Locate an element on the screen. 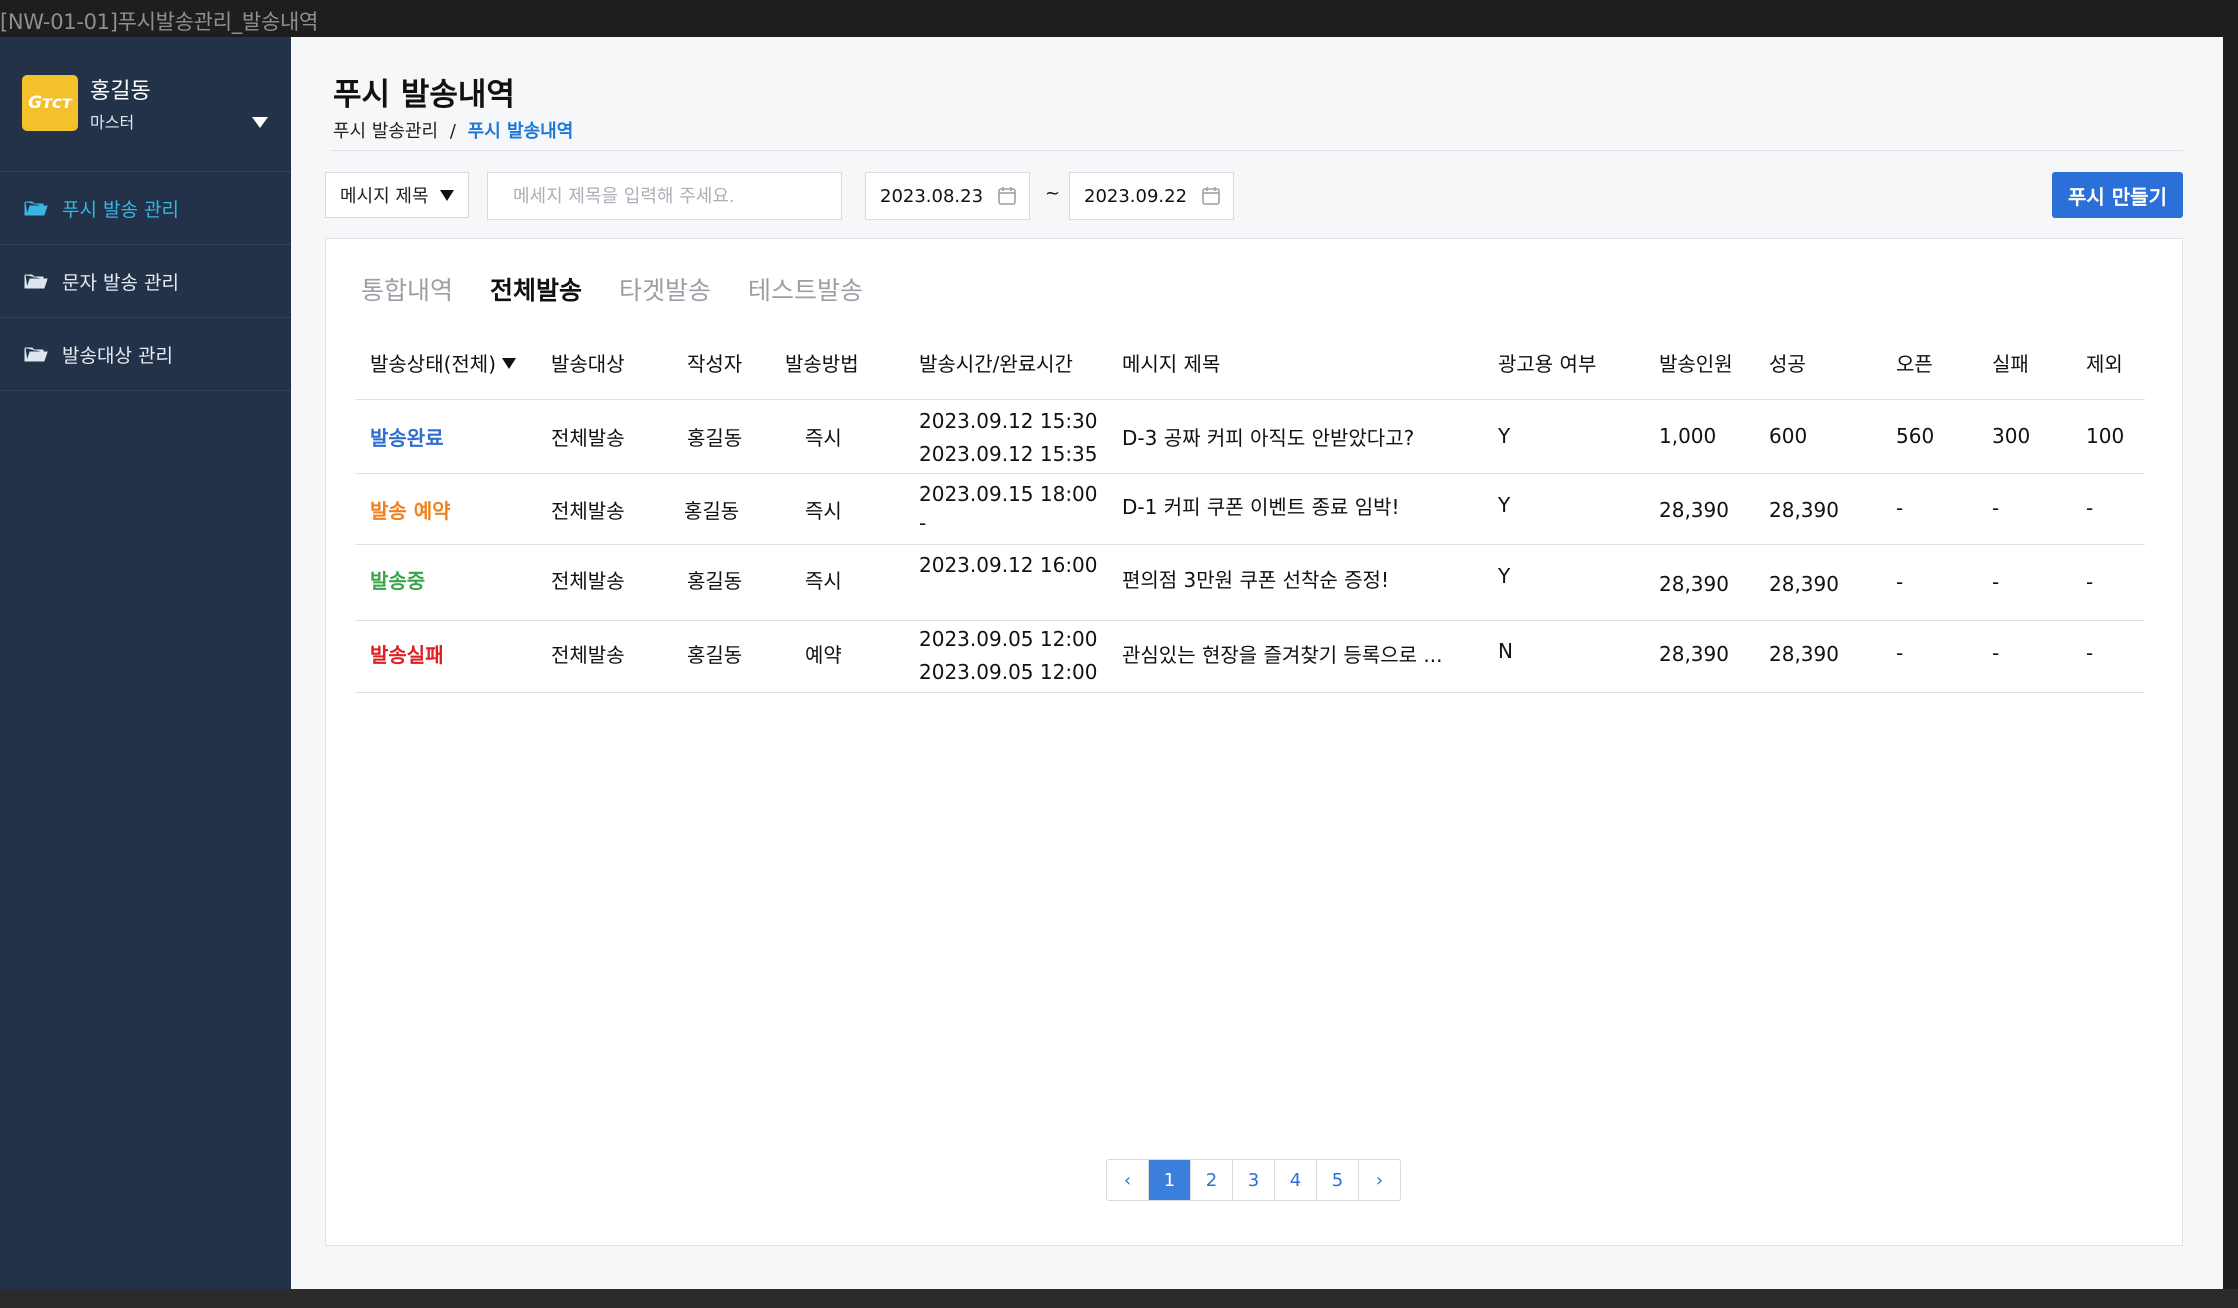 The width and height of the screenshot is (2238, 1308). column-header-success: 성공 is located at coordinates (1787, 364).